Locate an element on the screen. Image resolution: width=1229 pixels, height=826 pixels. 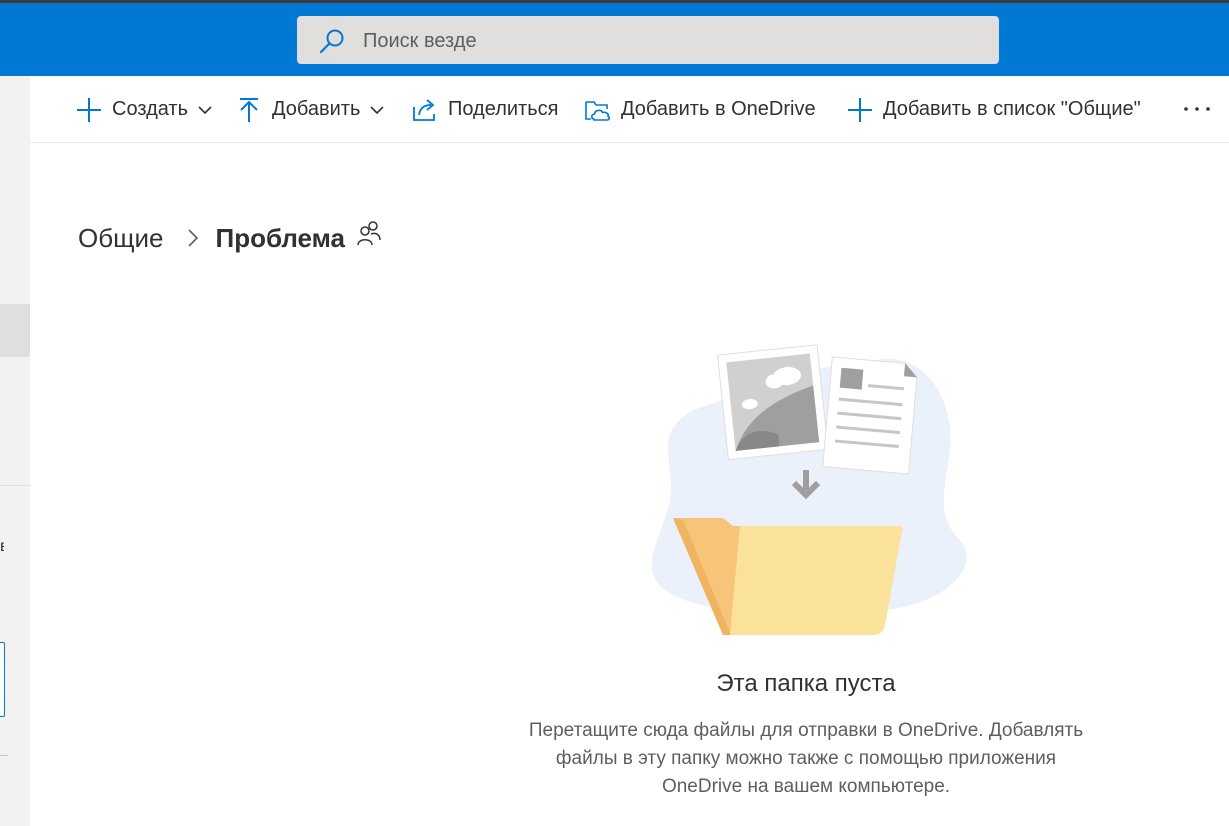
create-label: Создать is located at coordinates (150, 109).